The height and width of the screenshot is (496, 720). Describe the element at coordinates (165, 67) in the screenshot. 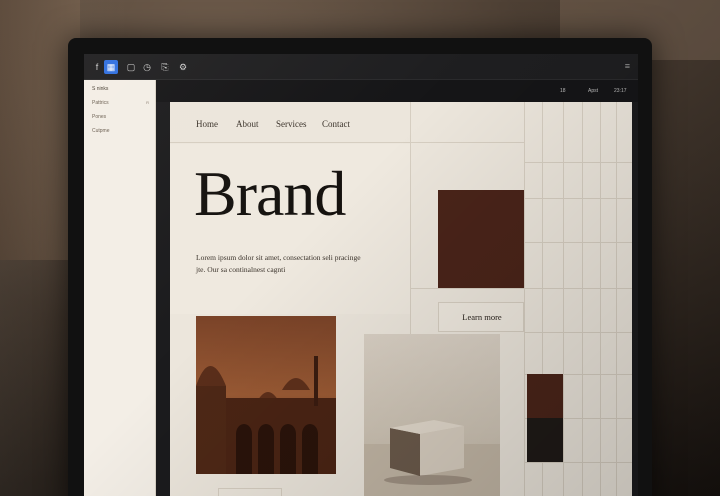

I see `duplicate-icon: ⎘` at that location.